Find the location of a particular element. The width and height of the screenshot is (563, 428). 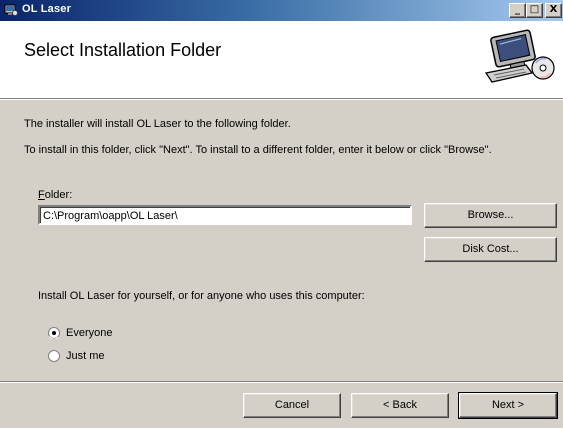

close-button: X is located at coordinates (553, 10).